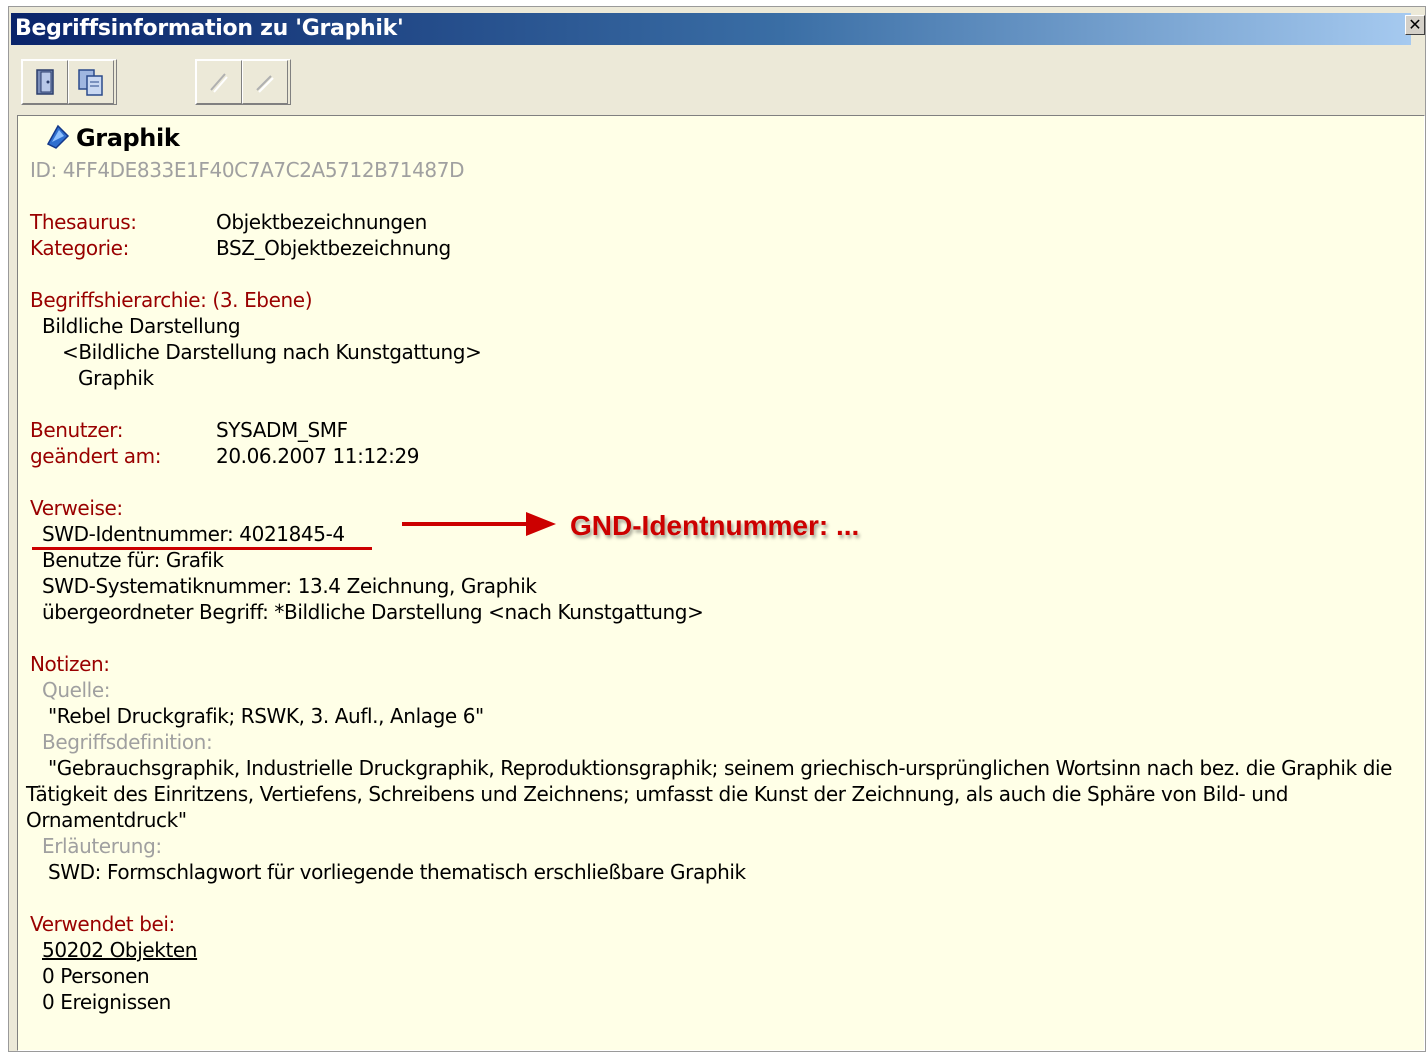  I want to click on term-heading: Graphik, so click(128, 138).